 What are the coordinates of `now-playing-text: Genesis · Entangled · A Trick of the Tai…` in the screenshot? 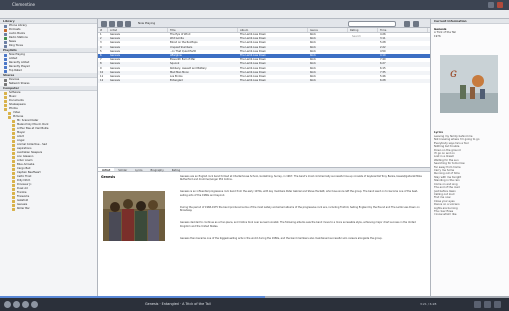 It's located at (178, 304).